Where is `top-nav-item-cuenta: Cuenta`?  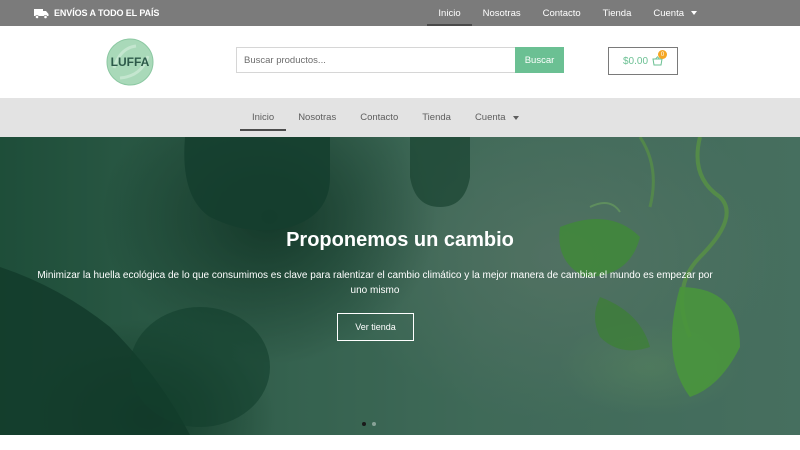
top-nav-item-cuenta: Cuenta is located at coordinates (675, 13).